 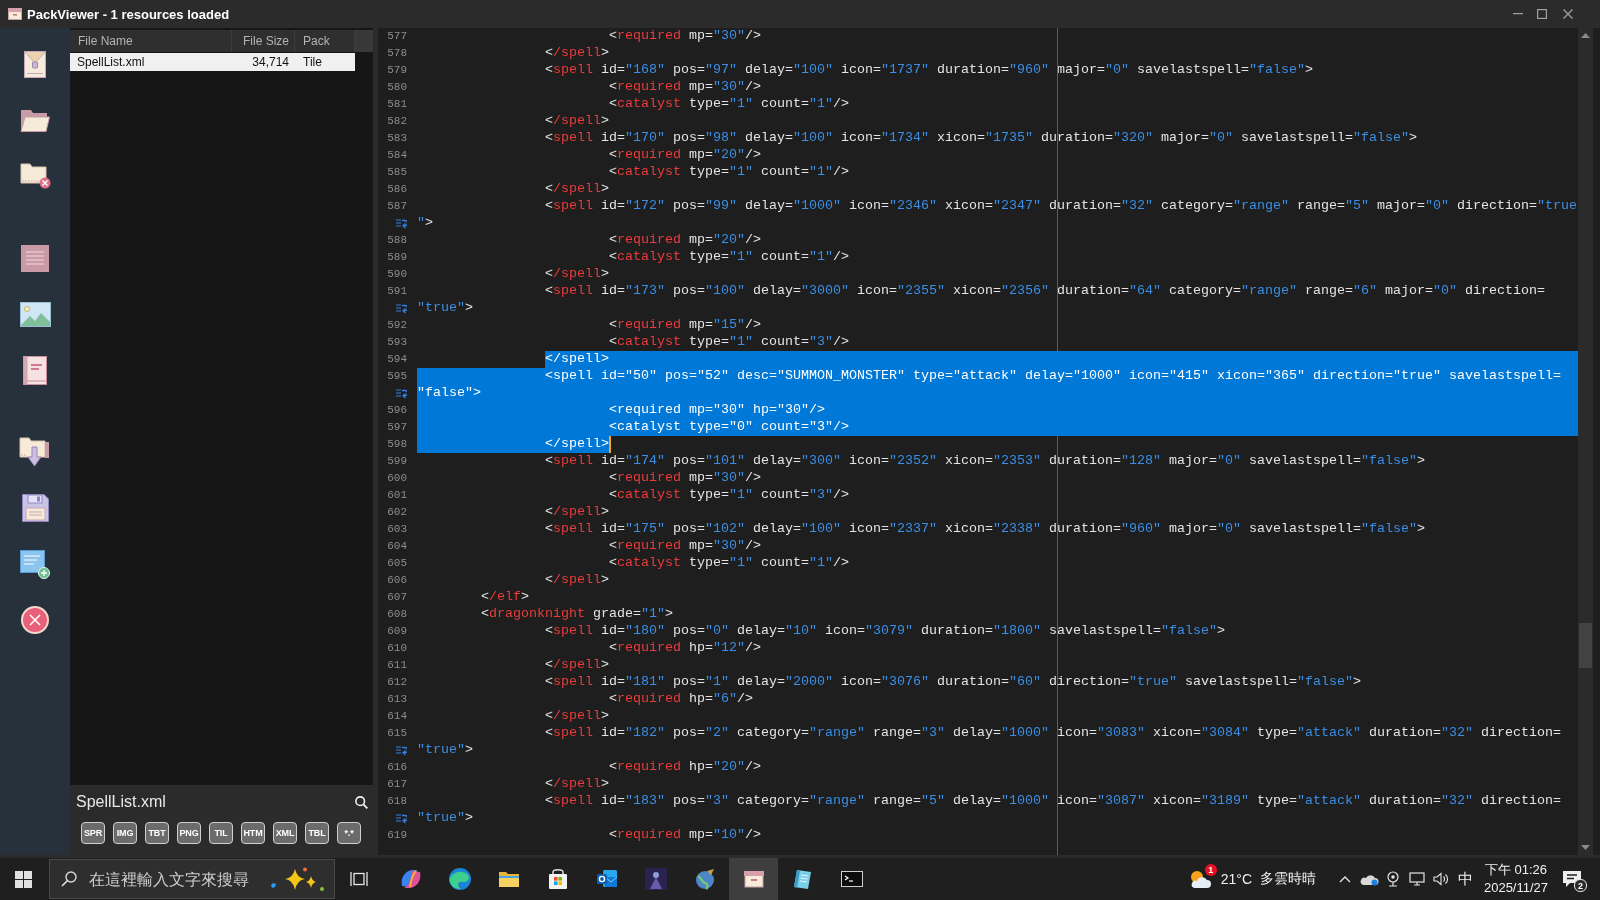 I want to click on minimize-icon, so click(x=1518, y=14).